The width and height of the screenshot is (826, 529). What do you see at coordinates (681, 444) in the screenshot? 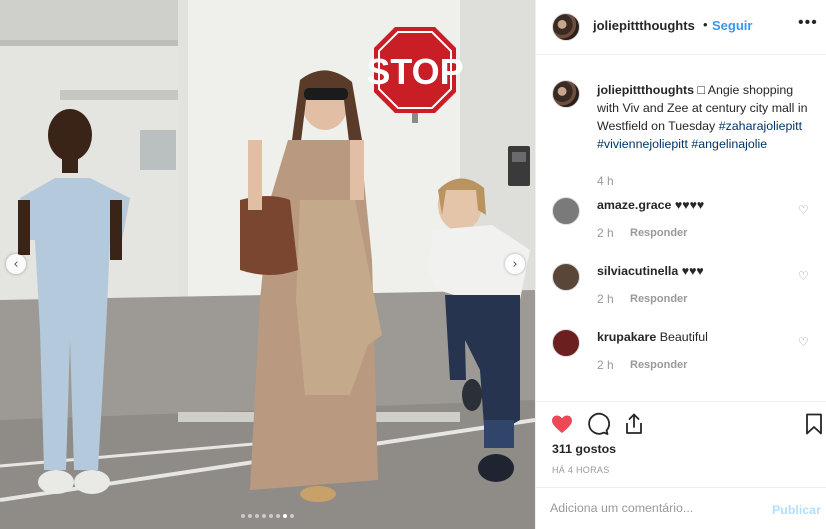
I see `post-actions: 311 gostos HÁ 4 HORAS` at bounding box center [681, 444].